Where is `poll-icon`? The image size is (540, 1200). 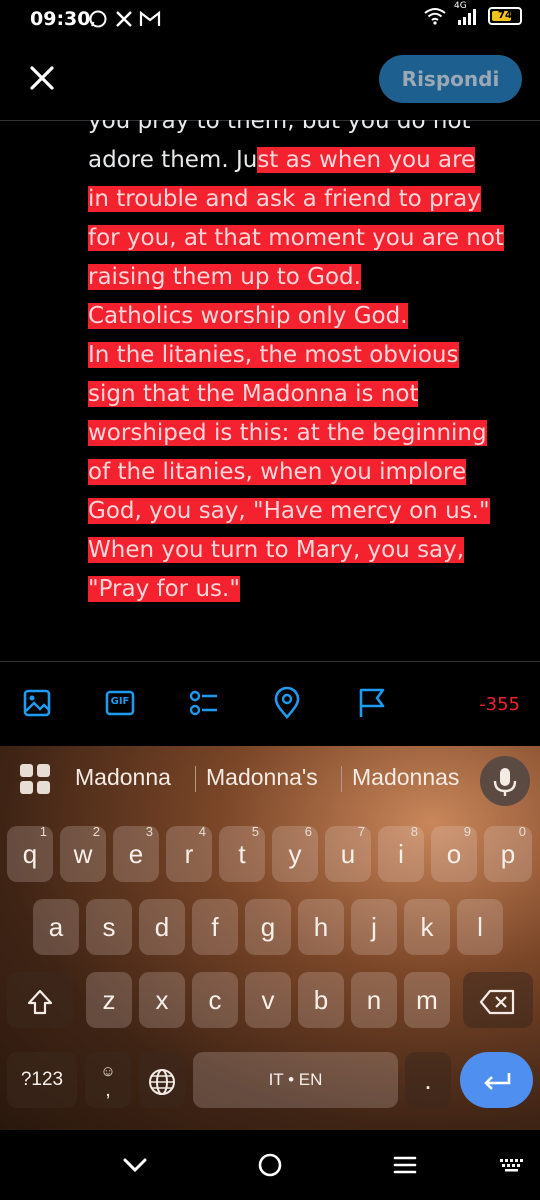
poll-icon is located at coordinates (203, 703).